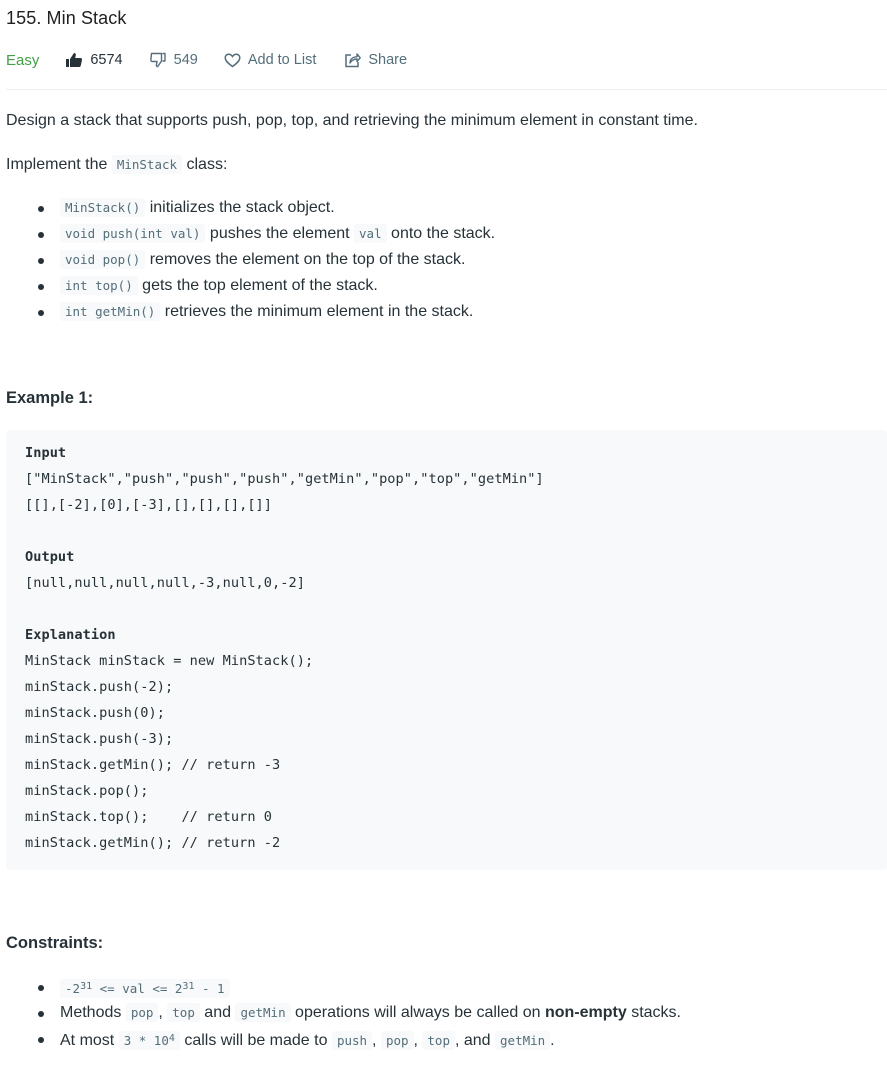  Describe the element at coordinates (23, 60) in the screenshot. I see `difficulty-badge: Easy` at that location.